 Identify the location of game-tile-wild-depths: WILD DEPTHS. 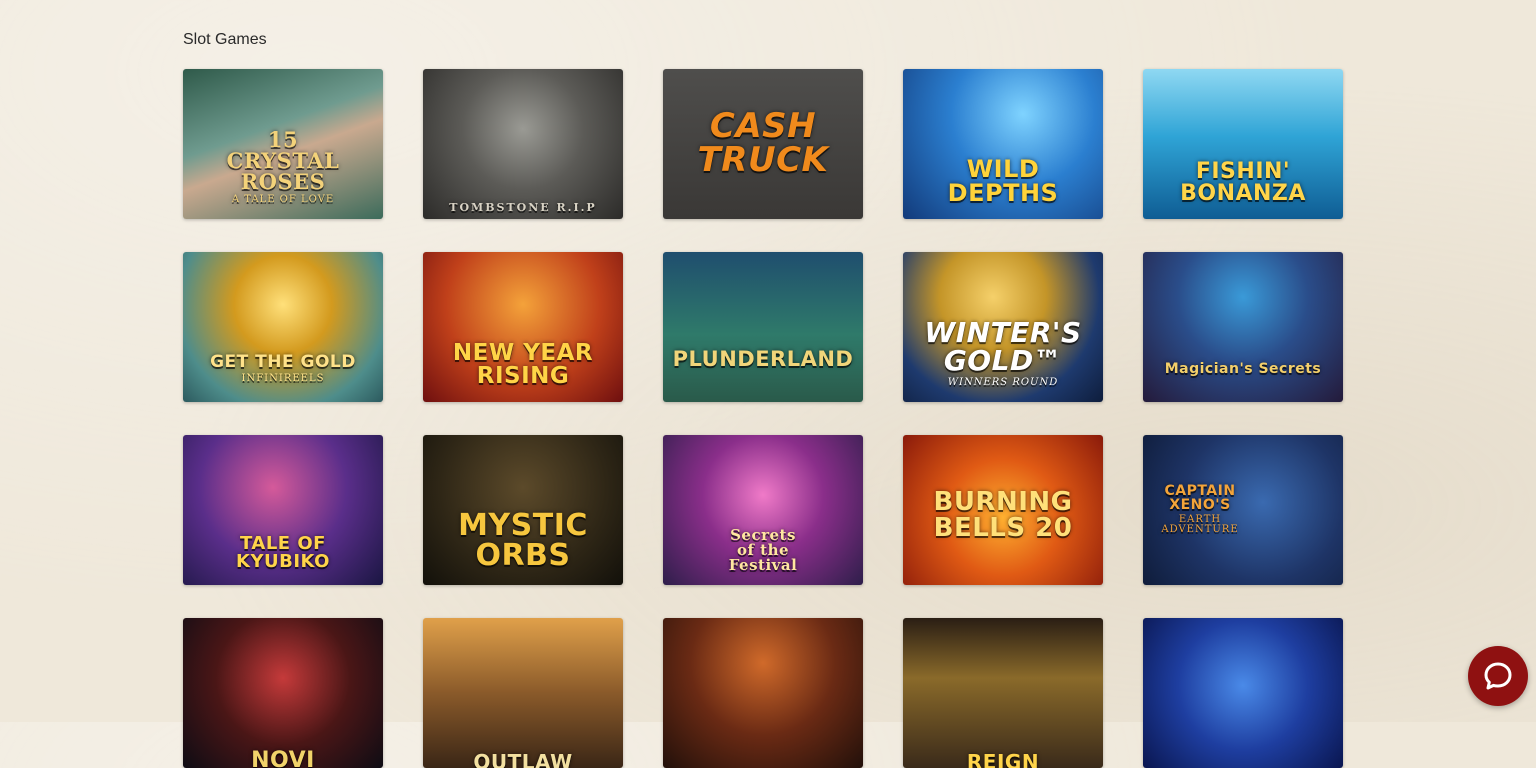
(1003, 144).